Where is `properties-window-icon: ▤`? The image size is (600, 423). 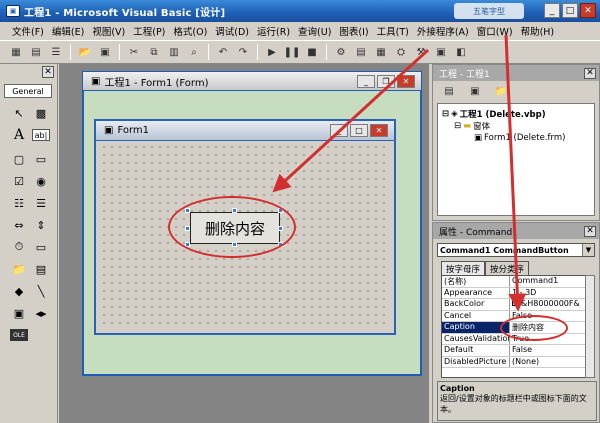
properties-window-icon: ▤ is located at coordinates (361, 52).